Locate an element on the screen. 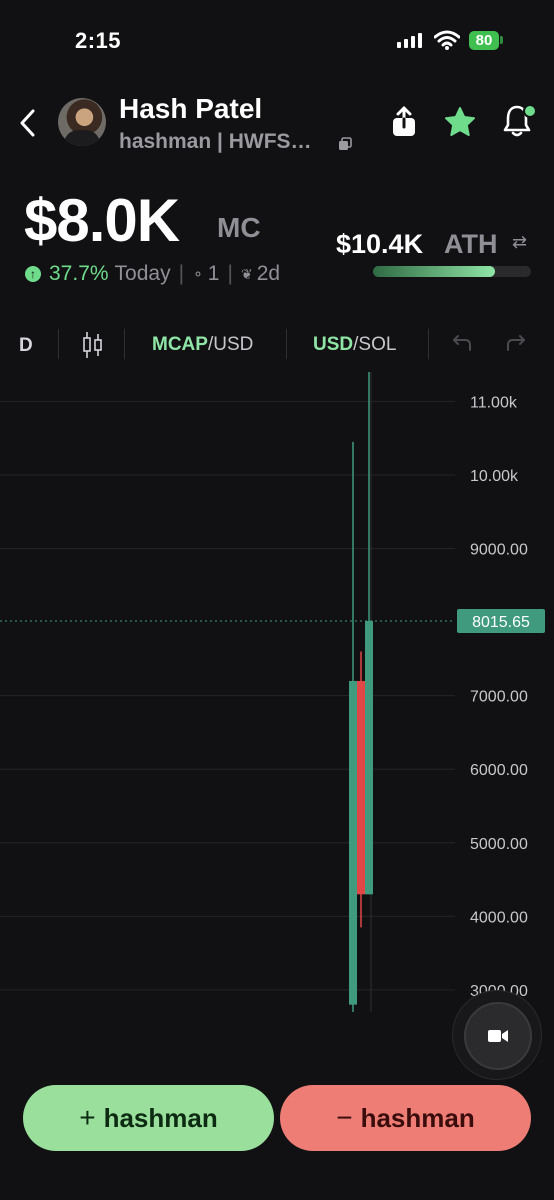  usd-suffix: /SOL is located at coordinates (375, 344).